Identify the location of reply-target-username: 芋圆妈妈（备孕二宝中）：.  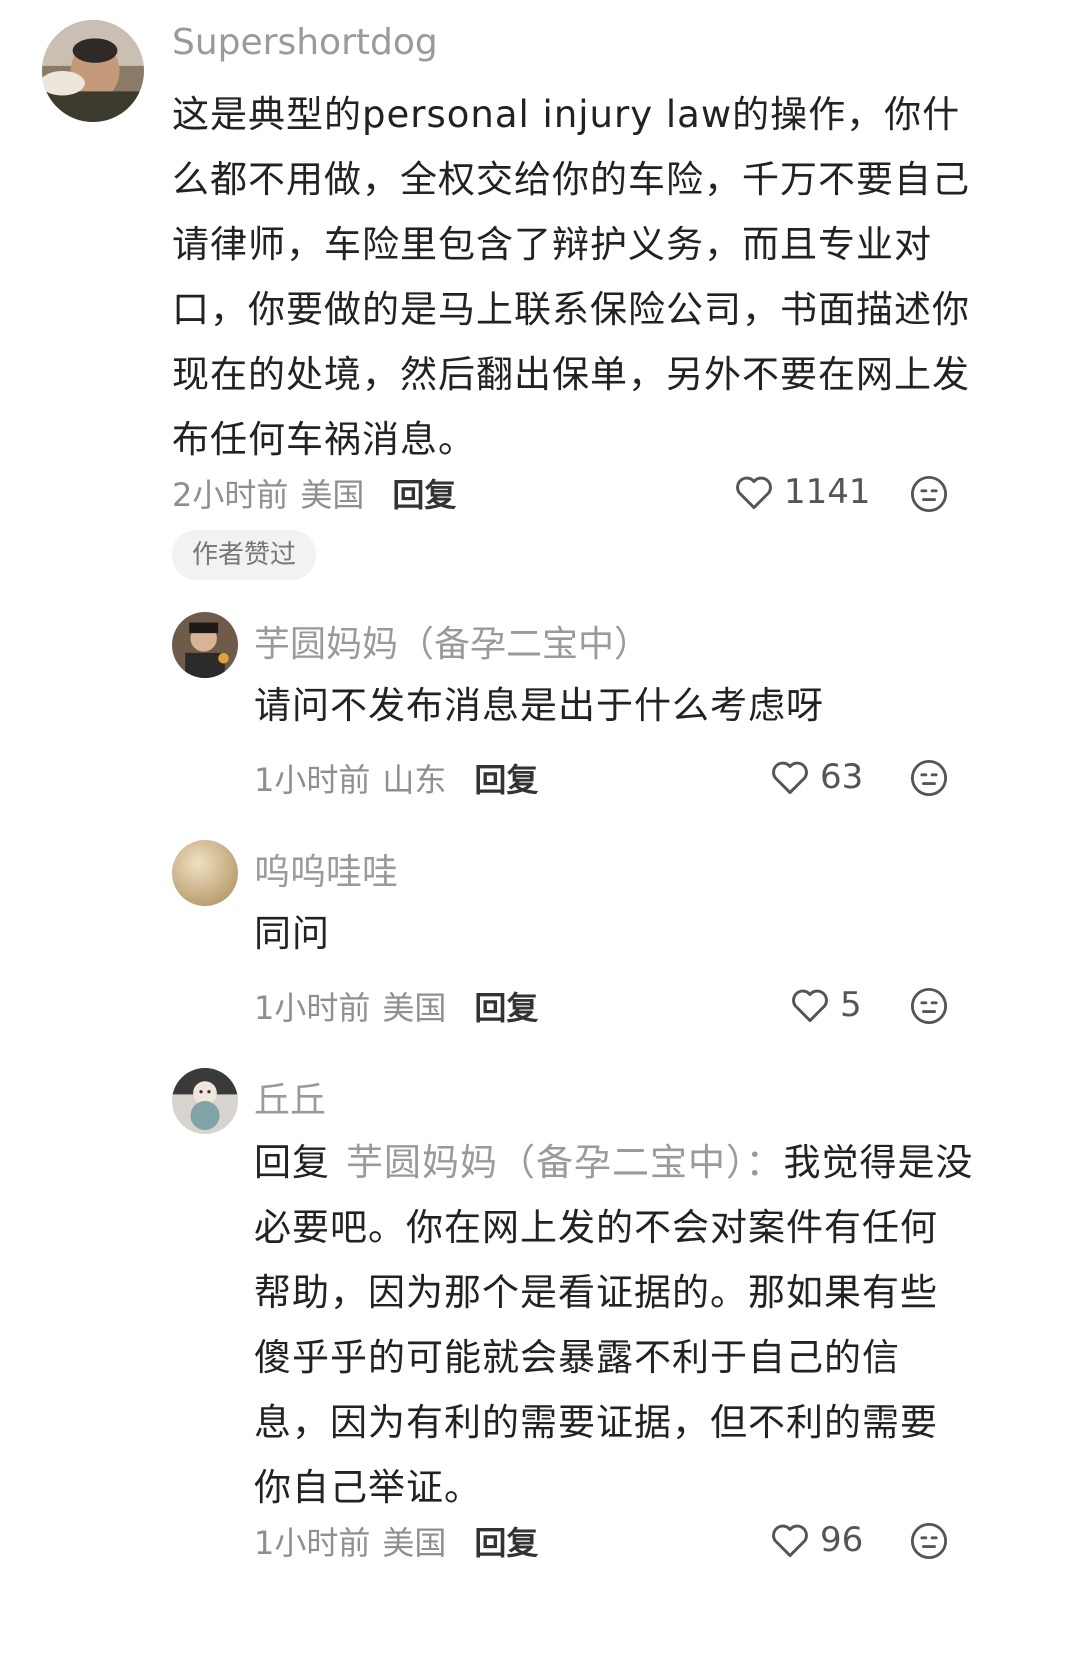
(565, 1162).